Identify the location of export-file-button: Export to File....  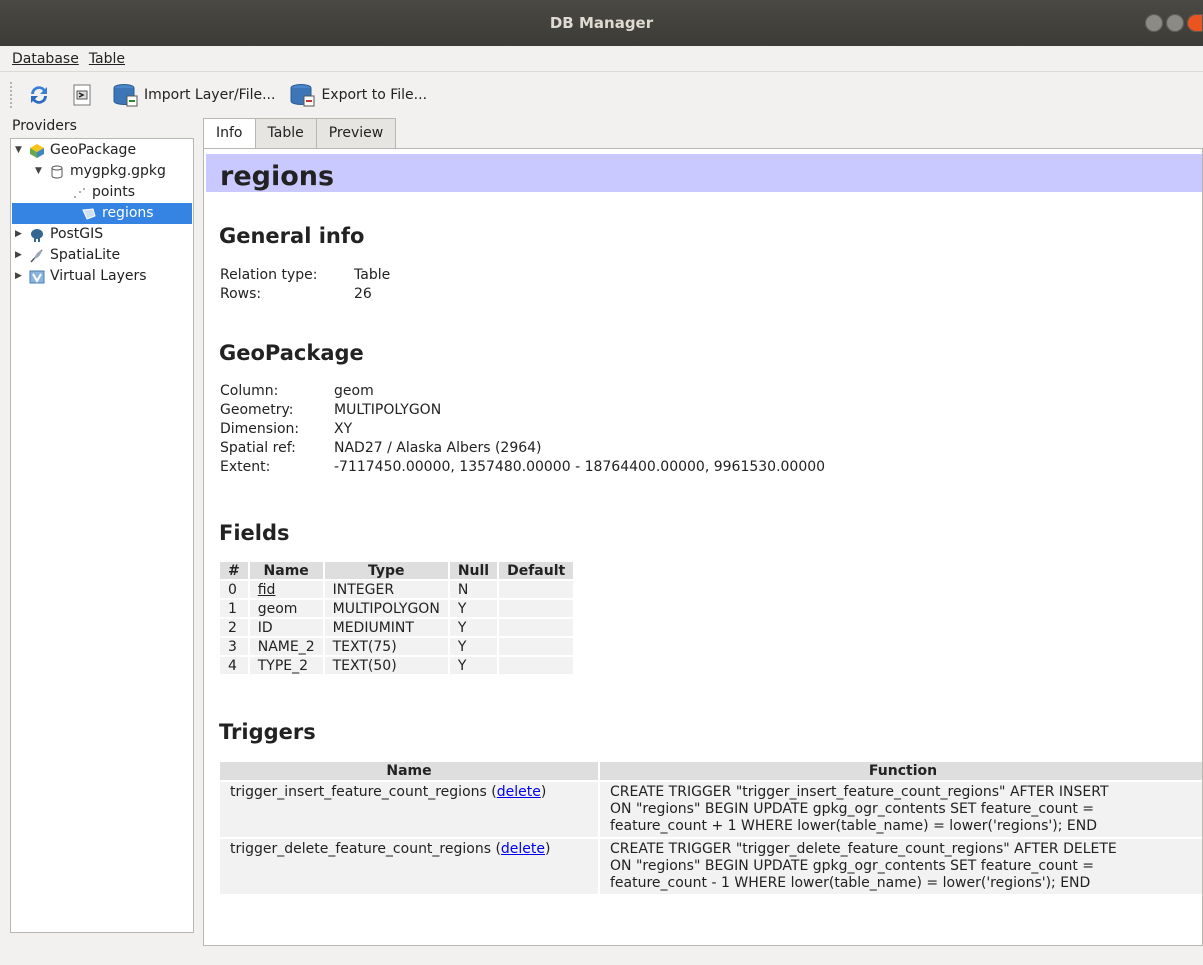
(358, 95).